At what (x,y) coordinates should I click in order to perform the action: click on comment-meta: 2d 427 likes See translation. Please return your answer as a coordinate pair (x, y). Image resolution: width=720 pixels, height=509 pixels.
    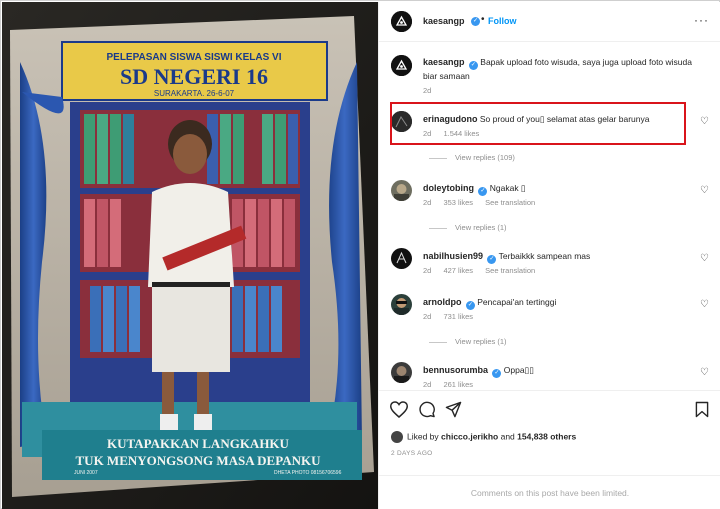
    Looking at the image, I should click on (484, 270).